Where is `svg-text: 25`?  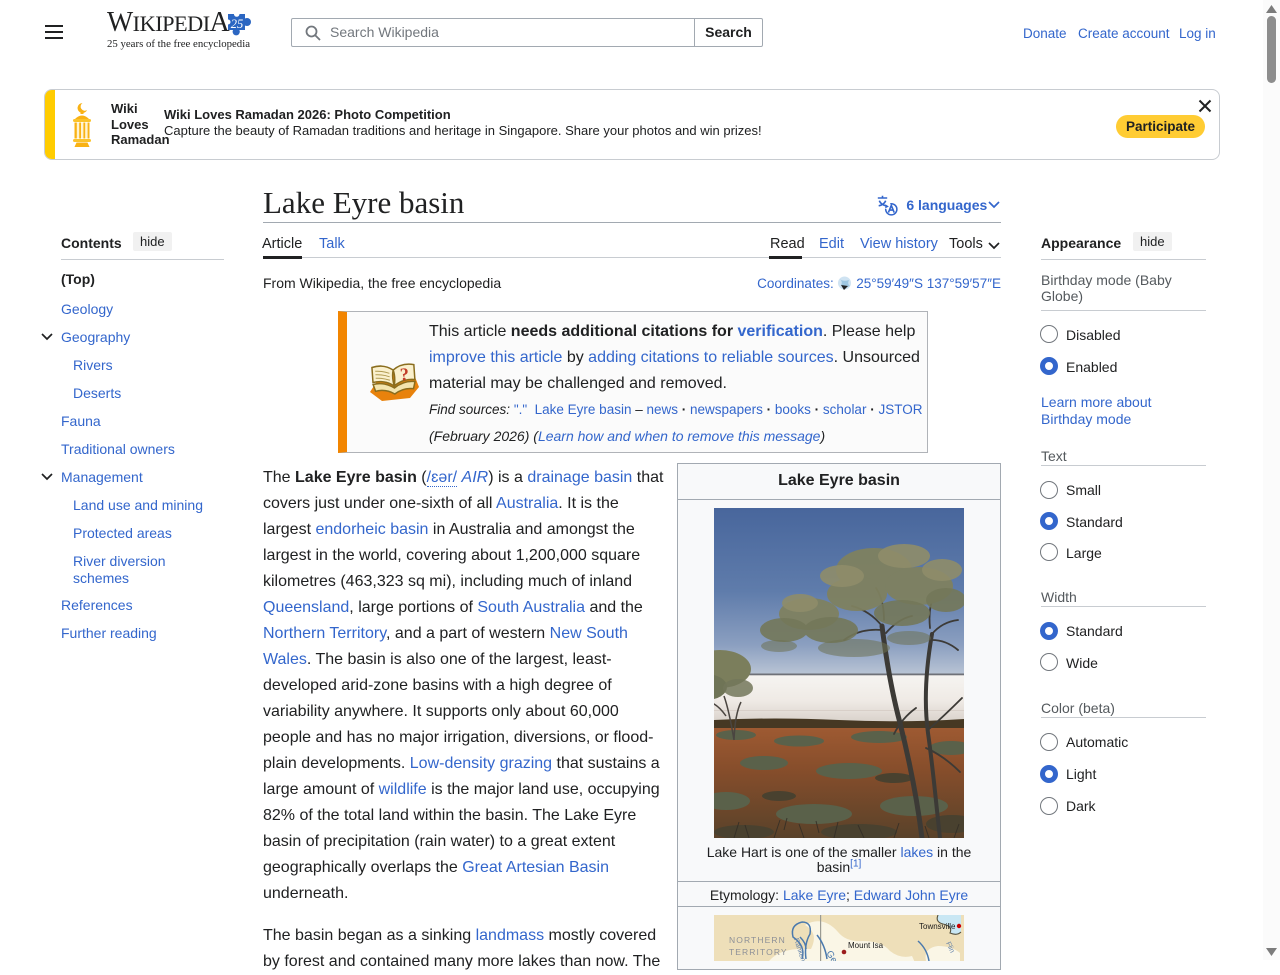
svg-text: 25 is located at coordinates (237, 24).